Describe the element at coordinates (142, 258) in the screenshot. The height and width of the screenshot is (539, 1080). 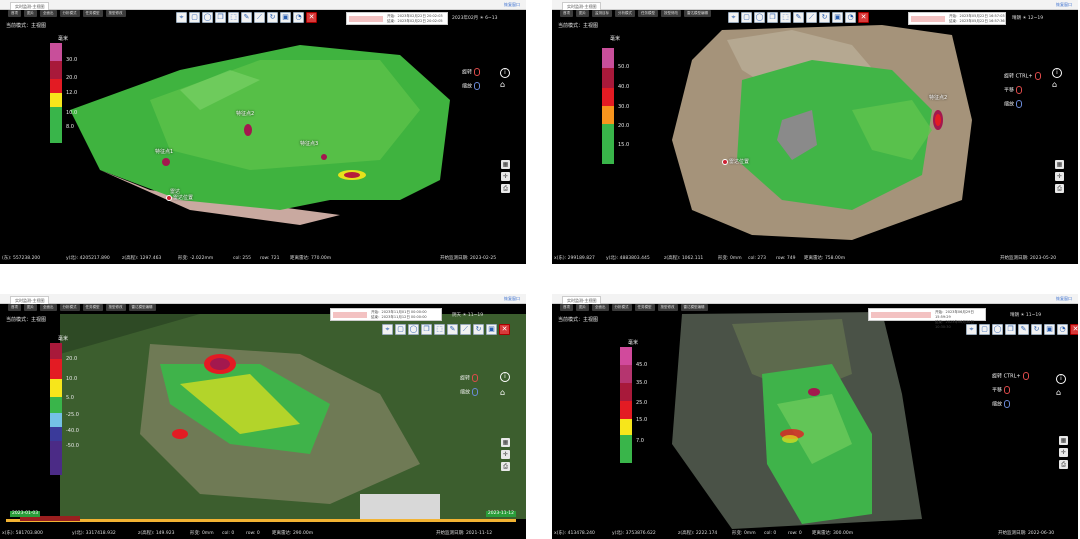
I see `coord-z: z(高程): 1297.463` at that location.